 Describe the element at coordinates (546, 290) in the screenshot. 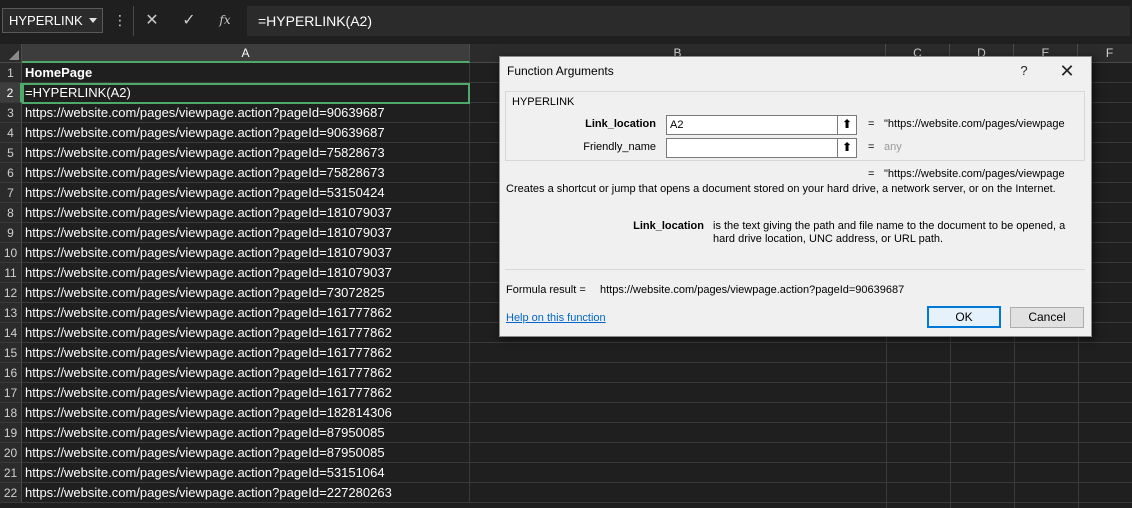

I see `formula-result-label: Formula result =` at that location.